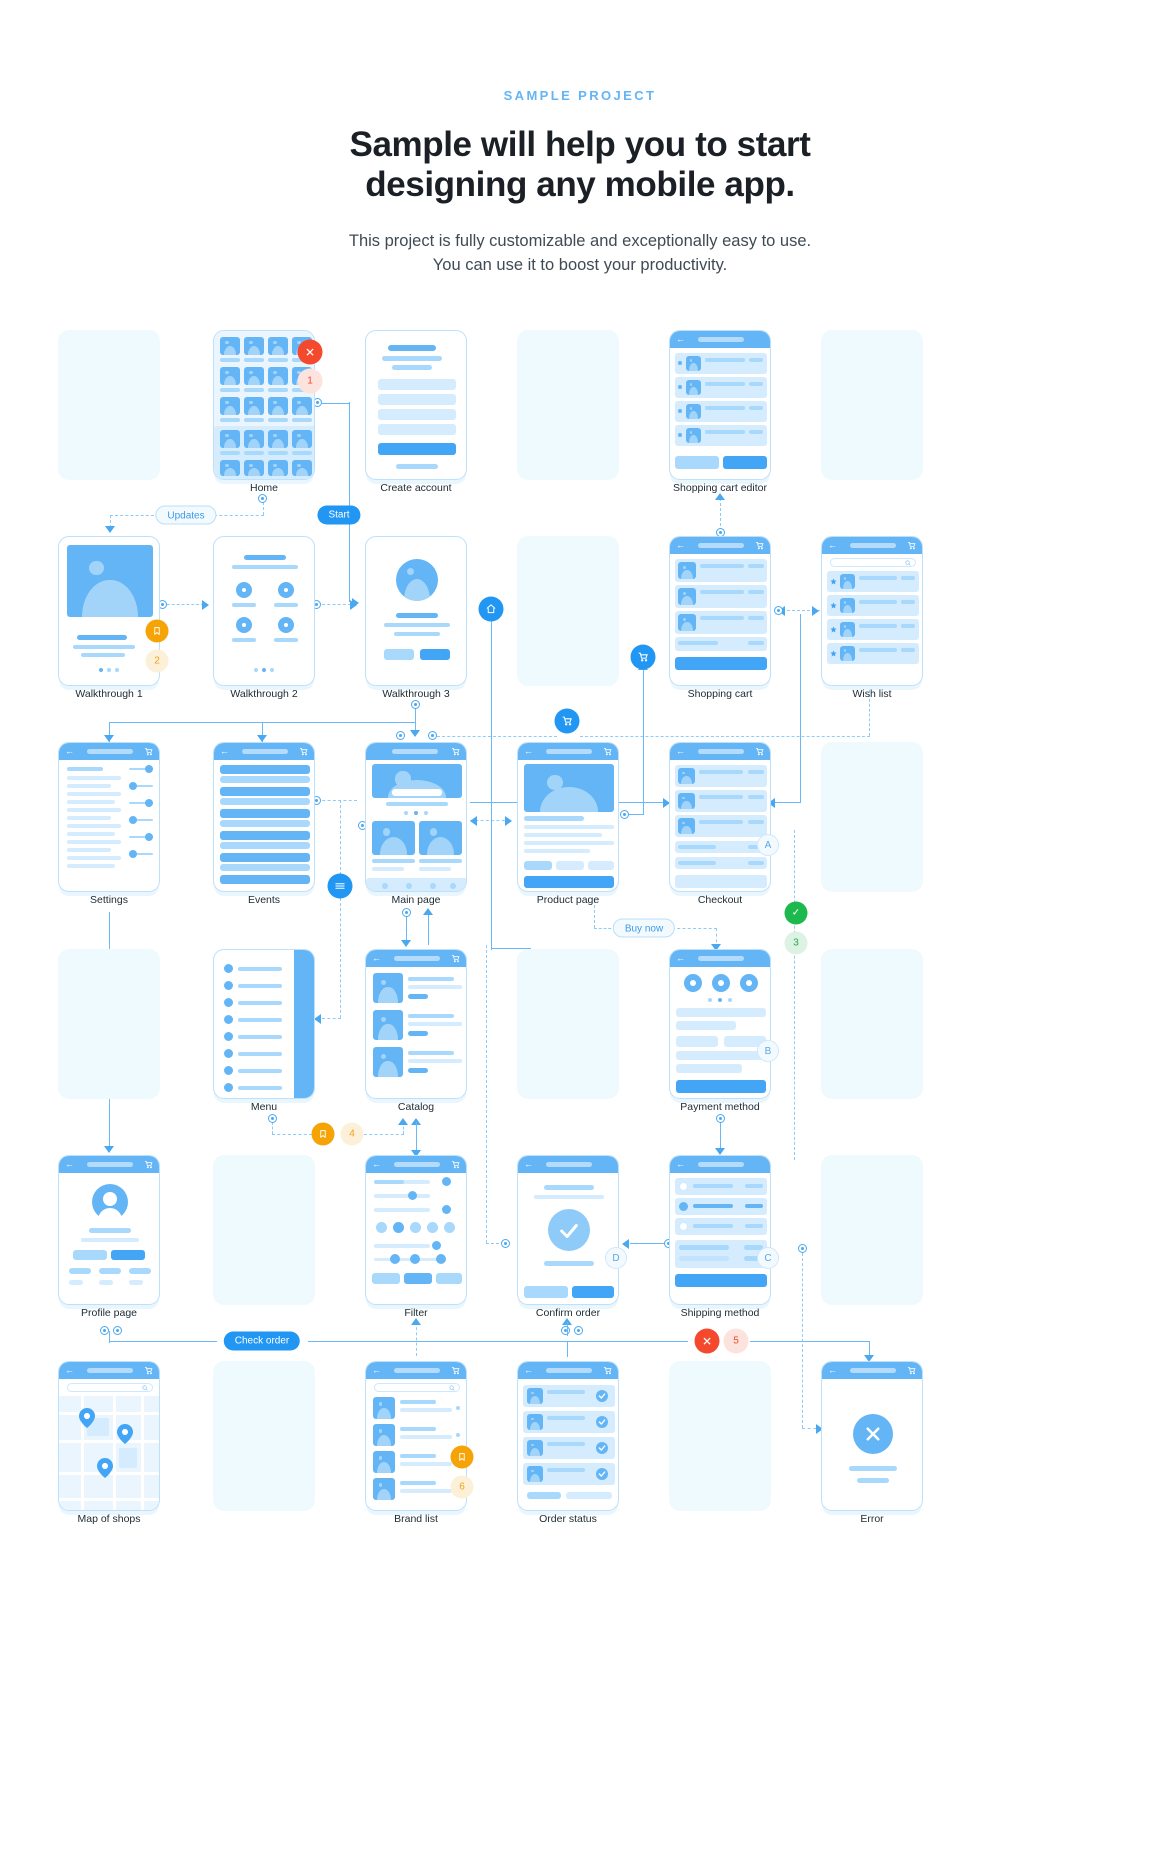 Image resolution: width=1160 pixels, height=1854 pixels. I want to click on badge-home-icon, so click(491, 609).